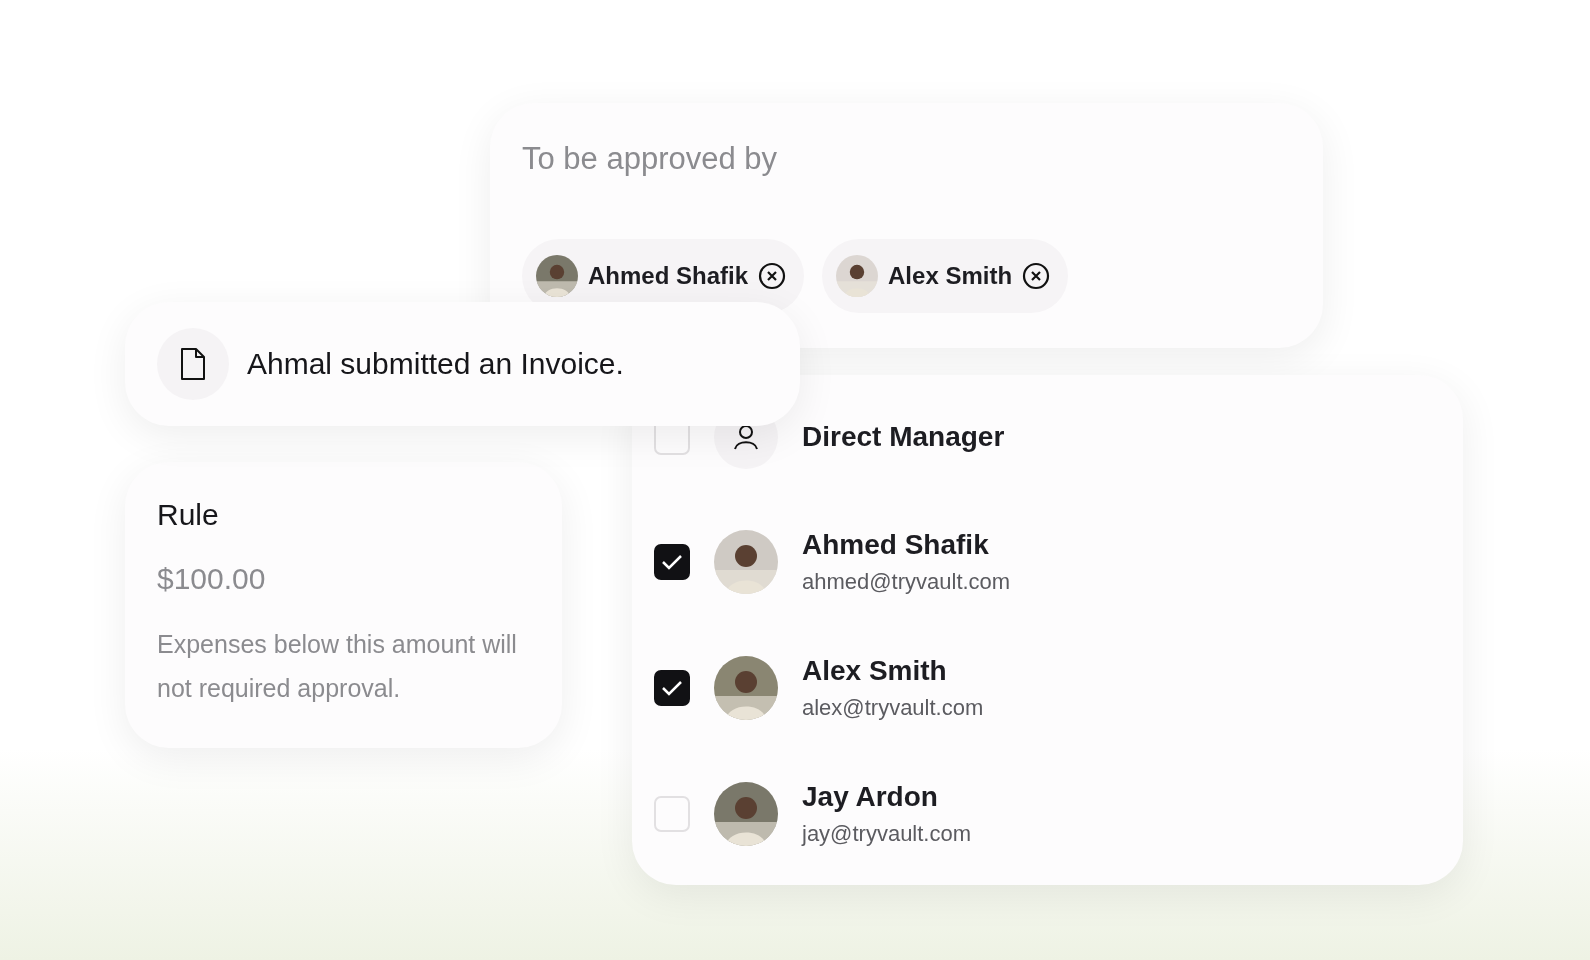  I want to click on approver-chip: Alex Smith, so click(945, 276).